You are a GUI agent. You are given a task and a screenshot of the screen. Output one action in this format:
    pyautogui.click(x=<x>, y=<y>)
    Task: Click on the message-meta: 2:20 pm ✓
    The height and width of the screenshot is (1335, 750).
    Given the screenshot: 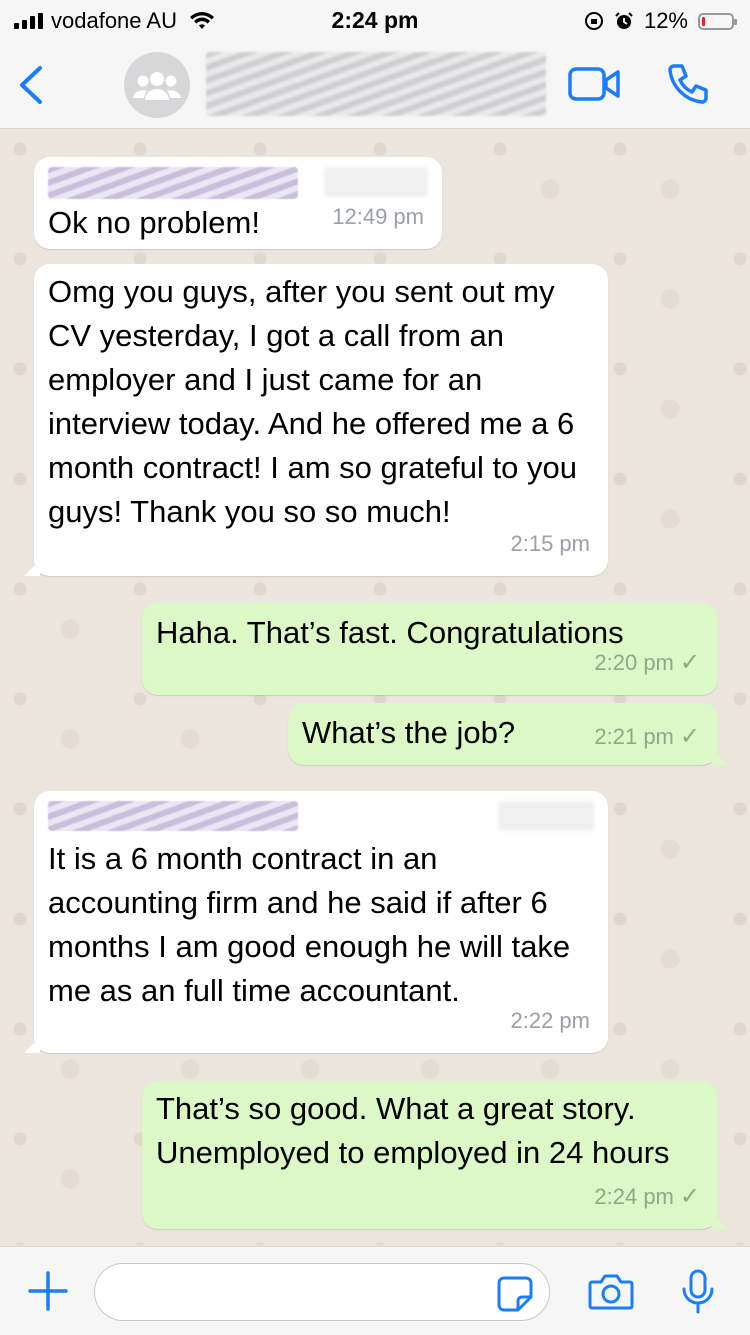 What is the action you would take?
    pyautogui.click(x=647, y=663)
    